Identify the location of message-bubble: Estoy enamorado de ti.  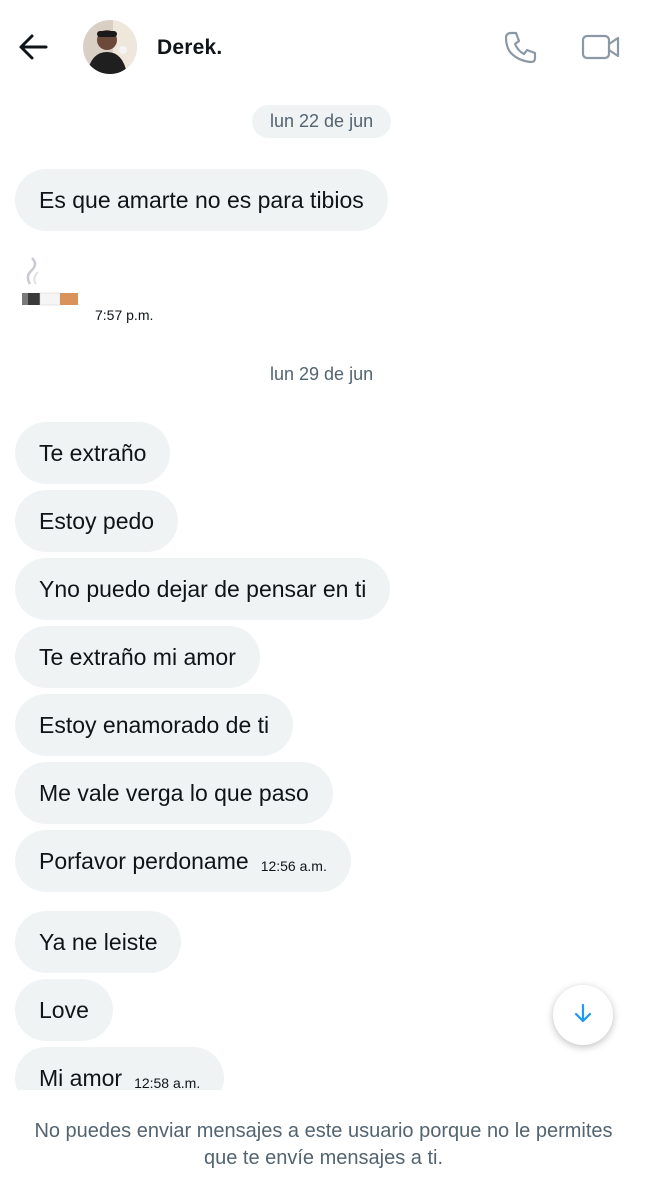
(154, 725).